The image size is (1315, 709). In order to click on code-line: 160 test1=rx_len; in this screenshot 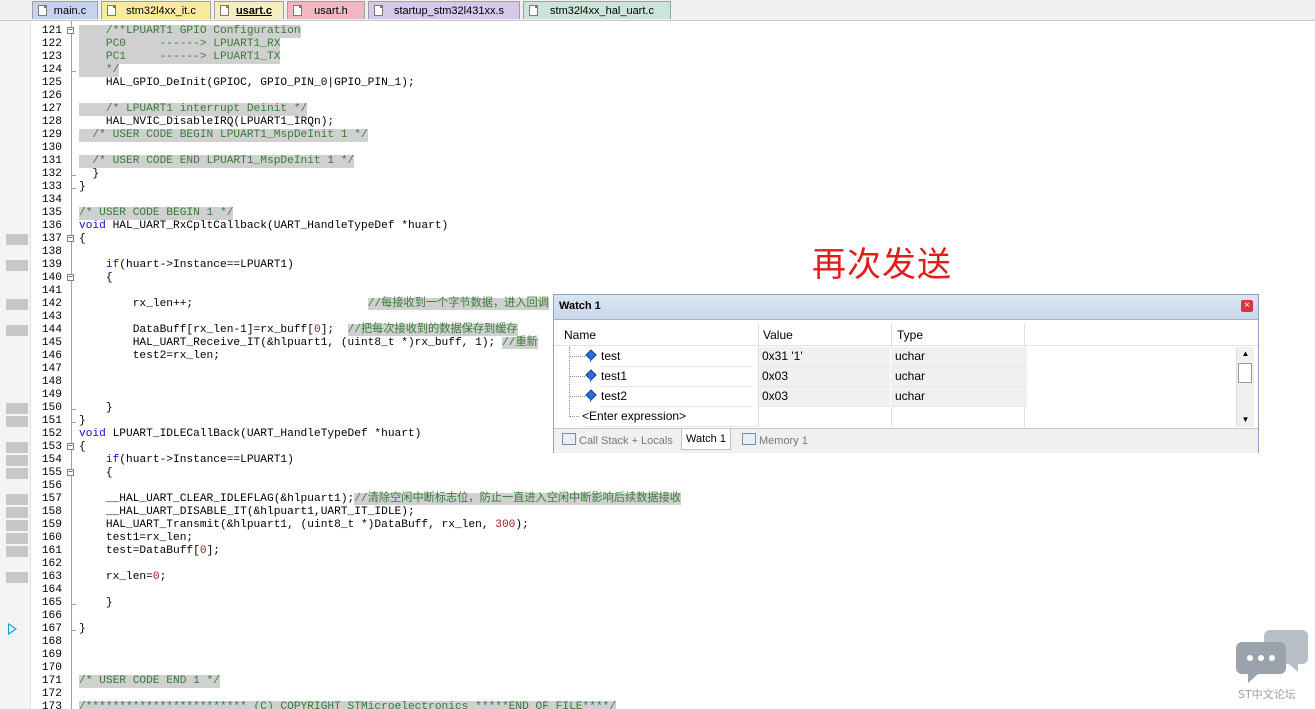, I will do `click(657, 538)`.